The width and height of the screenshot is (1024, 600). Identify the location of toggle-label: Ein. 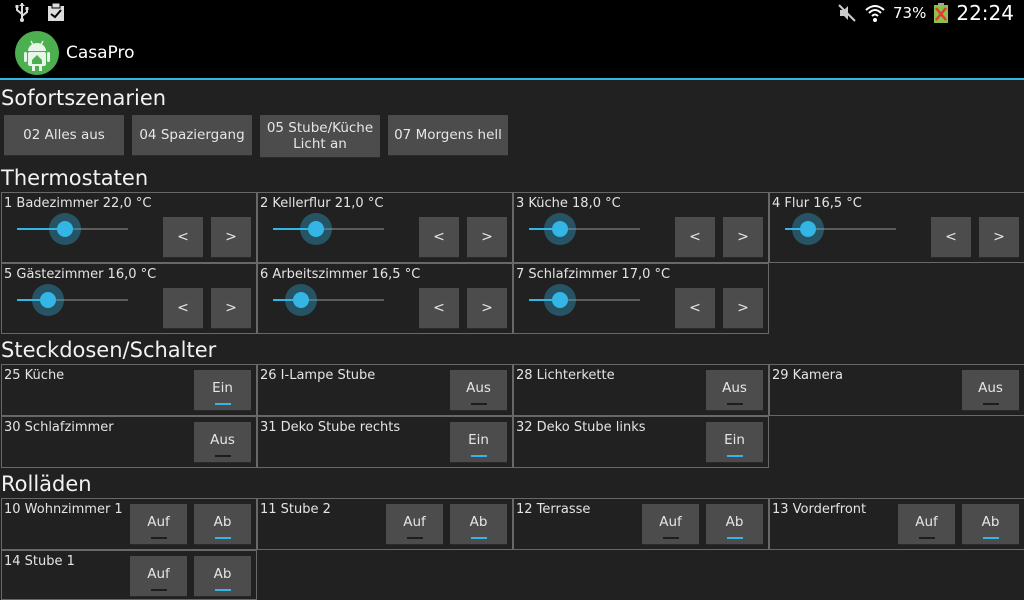
(734, 440).